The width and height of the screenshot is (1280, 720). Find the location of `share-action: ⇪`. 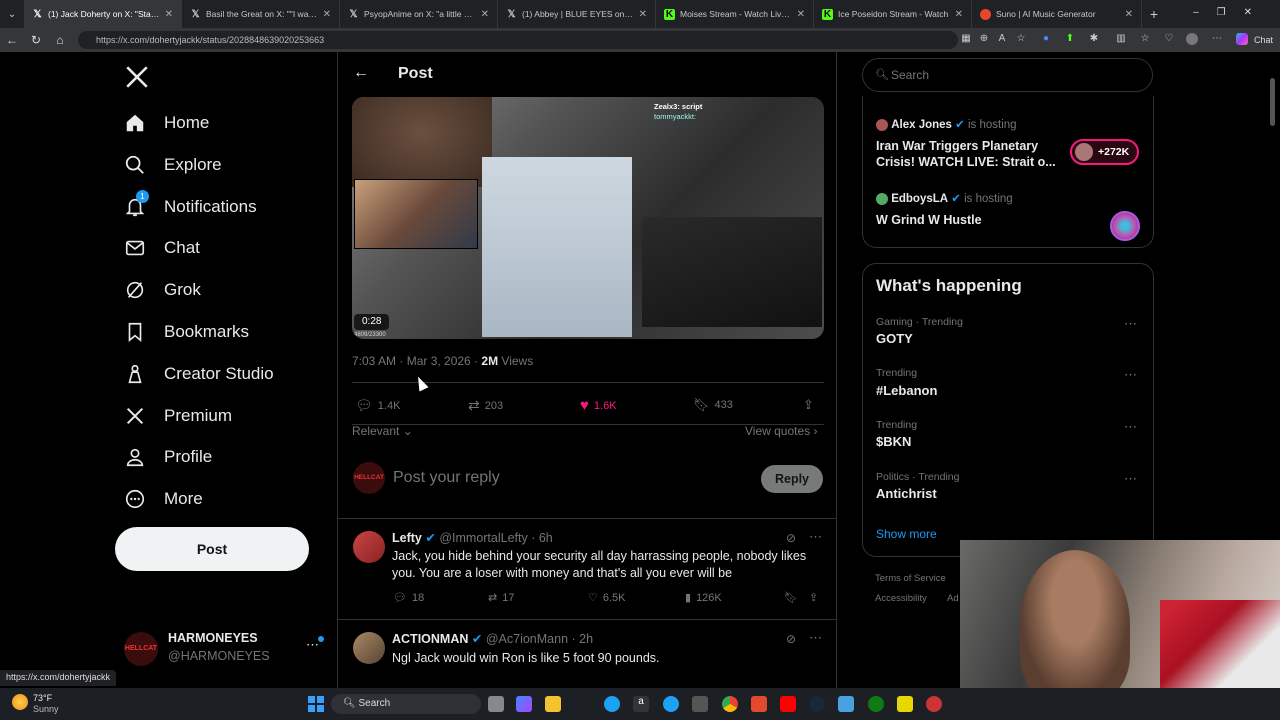

share-action: ⇪ is located at coordinates (813, 597).